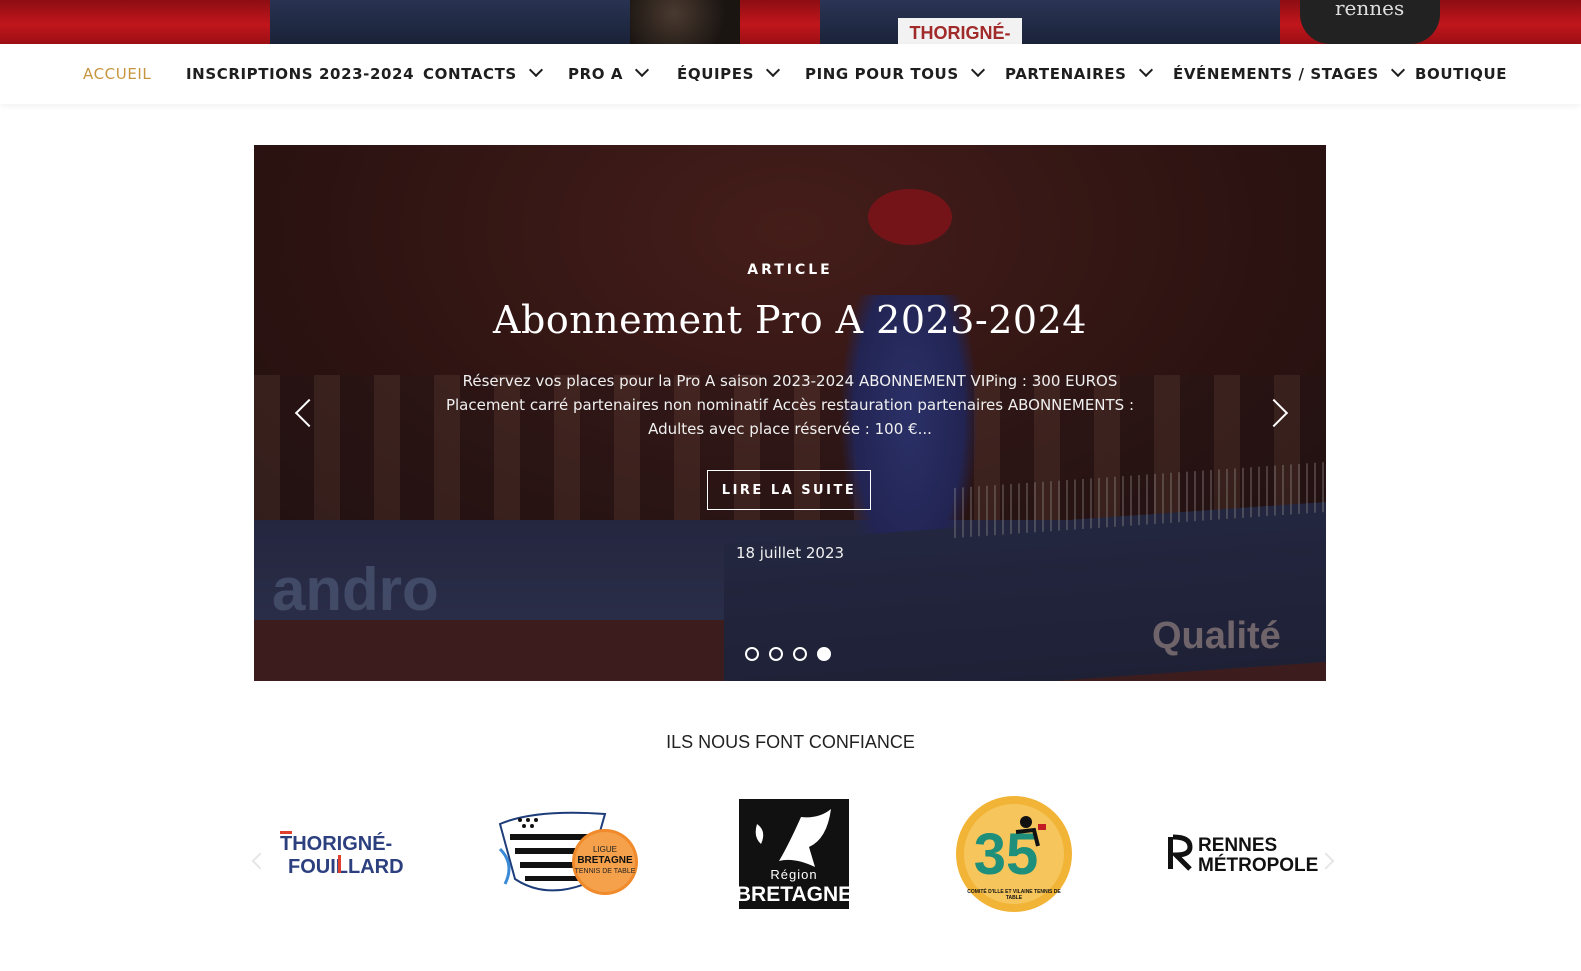 This screenshot has height=971, width=1581. I want to click on nav-item-ping-pour-tous: PING POUR TOUS, so click(895, 74).